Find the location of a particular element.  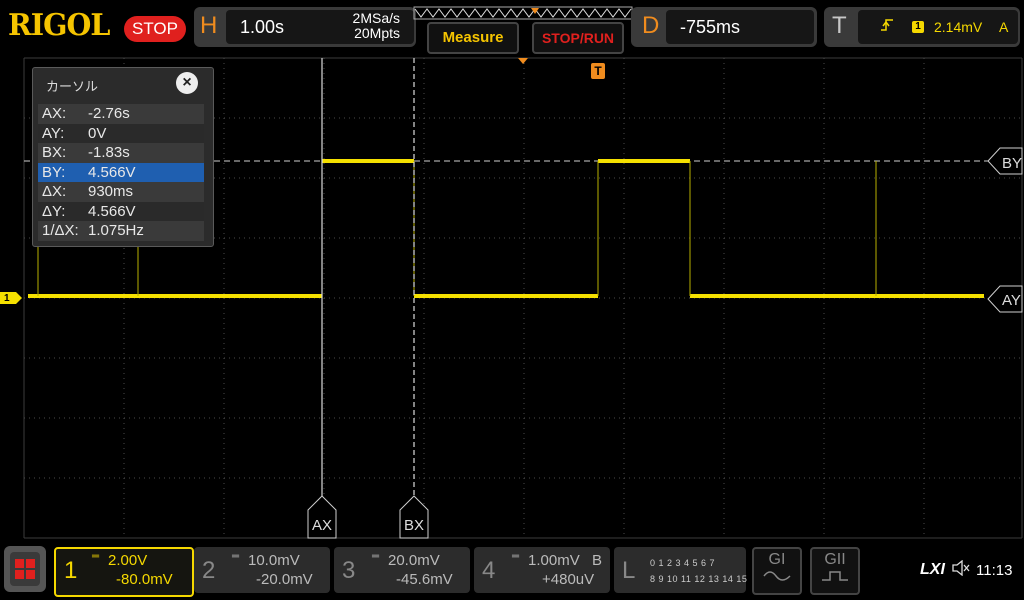

channel1-number: 1 is located at coordinates (71, 570).